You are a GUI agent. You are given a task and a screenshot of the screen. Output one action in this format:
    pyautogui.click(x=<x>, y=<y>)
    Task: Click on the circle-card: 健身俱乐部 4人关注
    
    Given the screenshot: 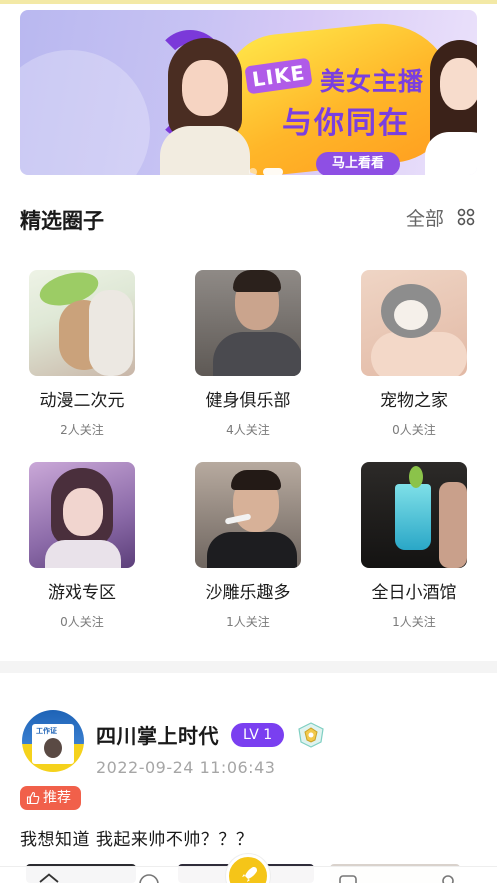 What is the action you would take?
    pyautogui.click(x=248, y=354)
    